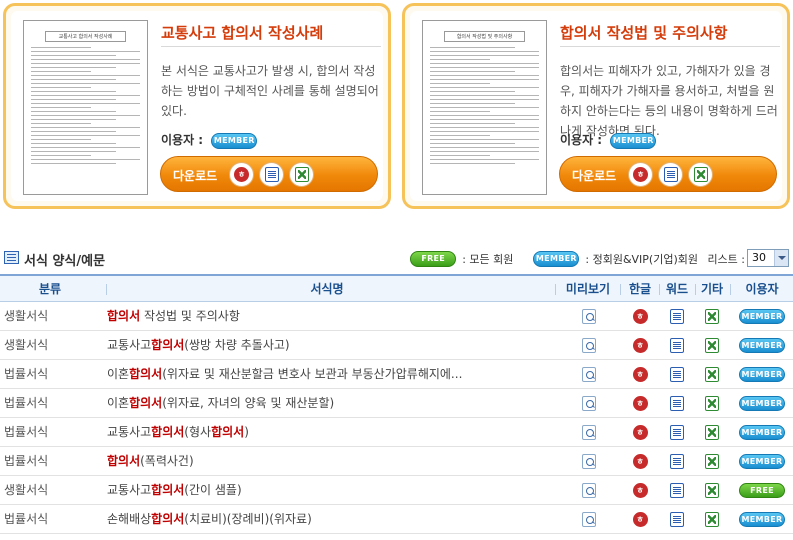 Image resolution: width=793 pixels, height=540 pixels. What do you see at coordinates (242, 32) in the screenshot?
I see `featured-title: 교통사고 합의서 작성사례` at bounding box center [242, 32].